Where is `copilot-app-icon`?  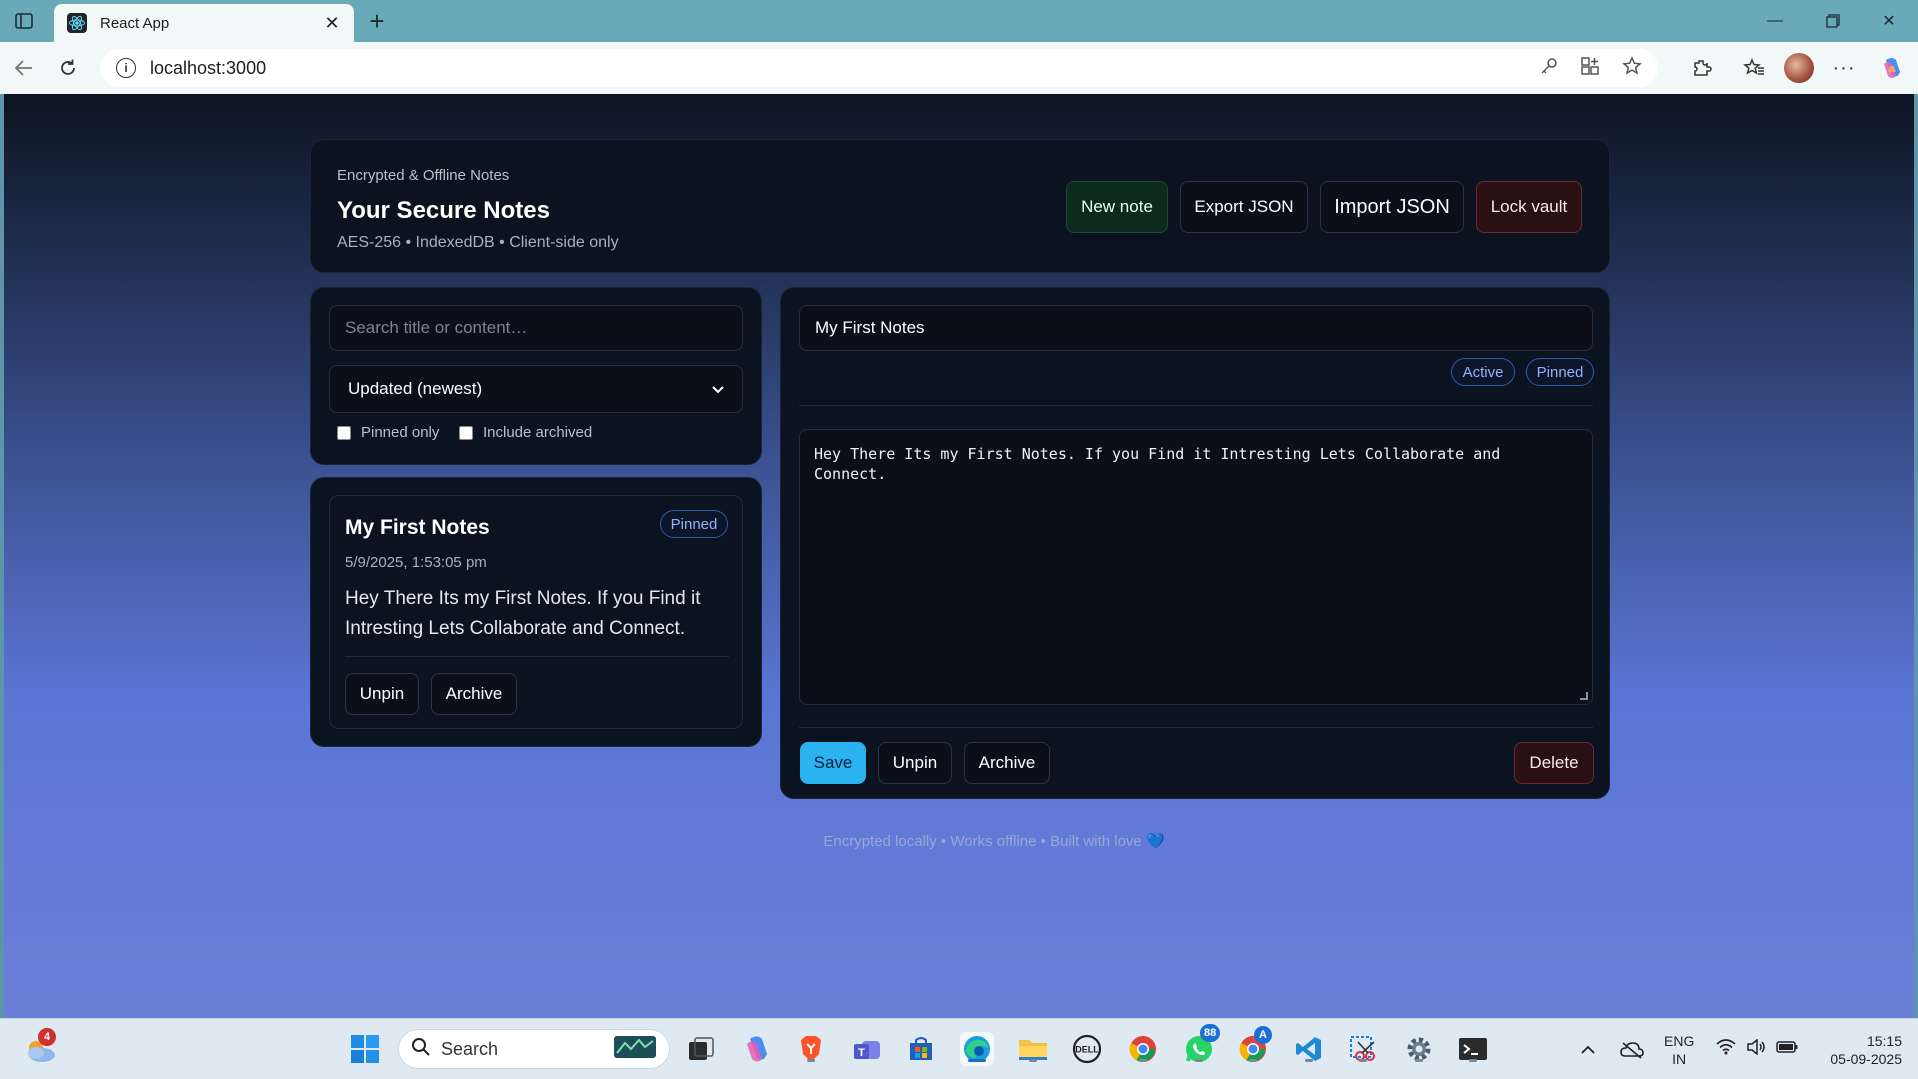 copilot-app-icon is located at coordinates (757, 1049).